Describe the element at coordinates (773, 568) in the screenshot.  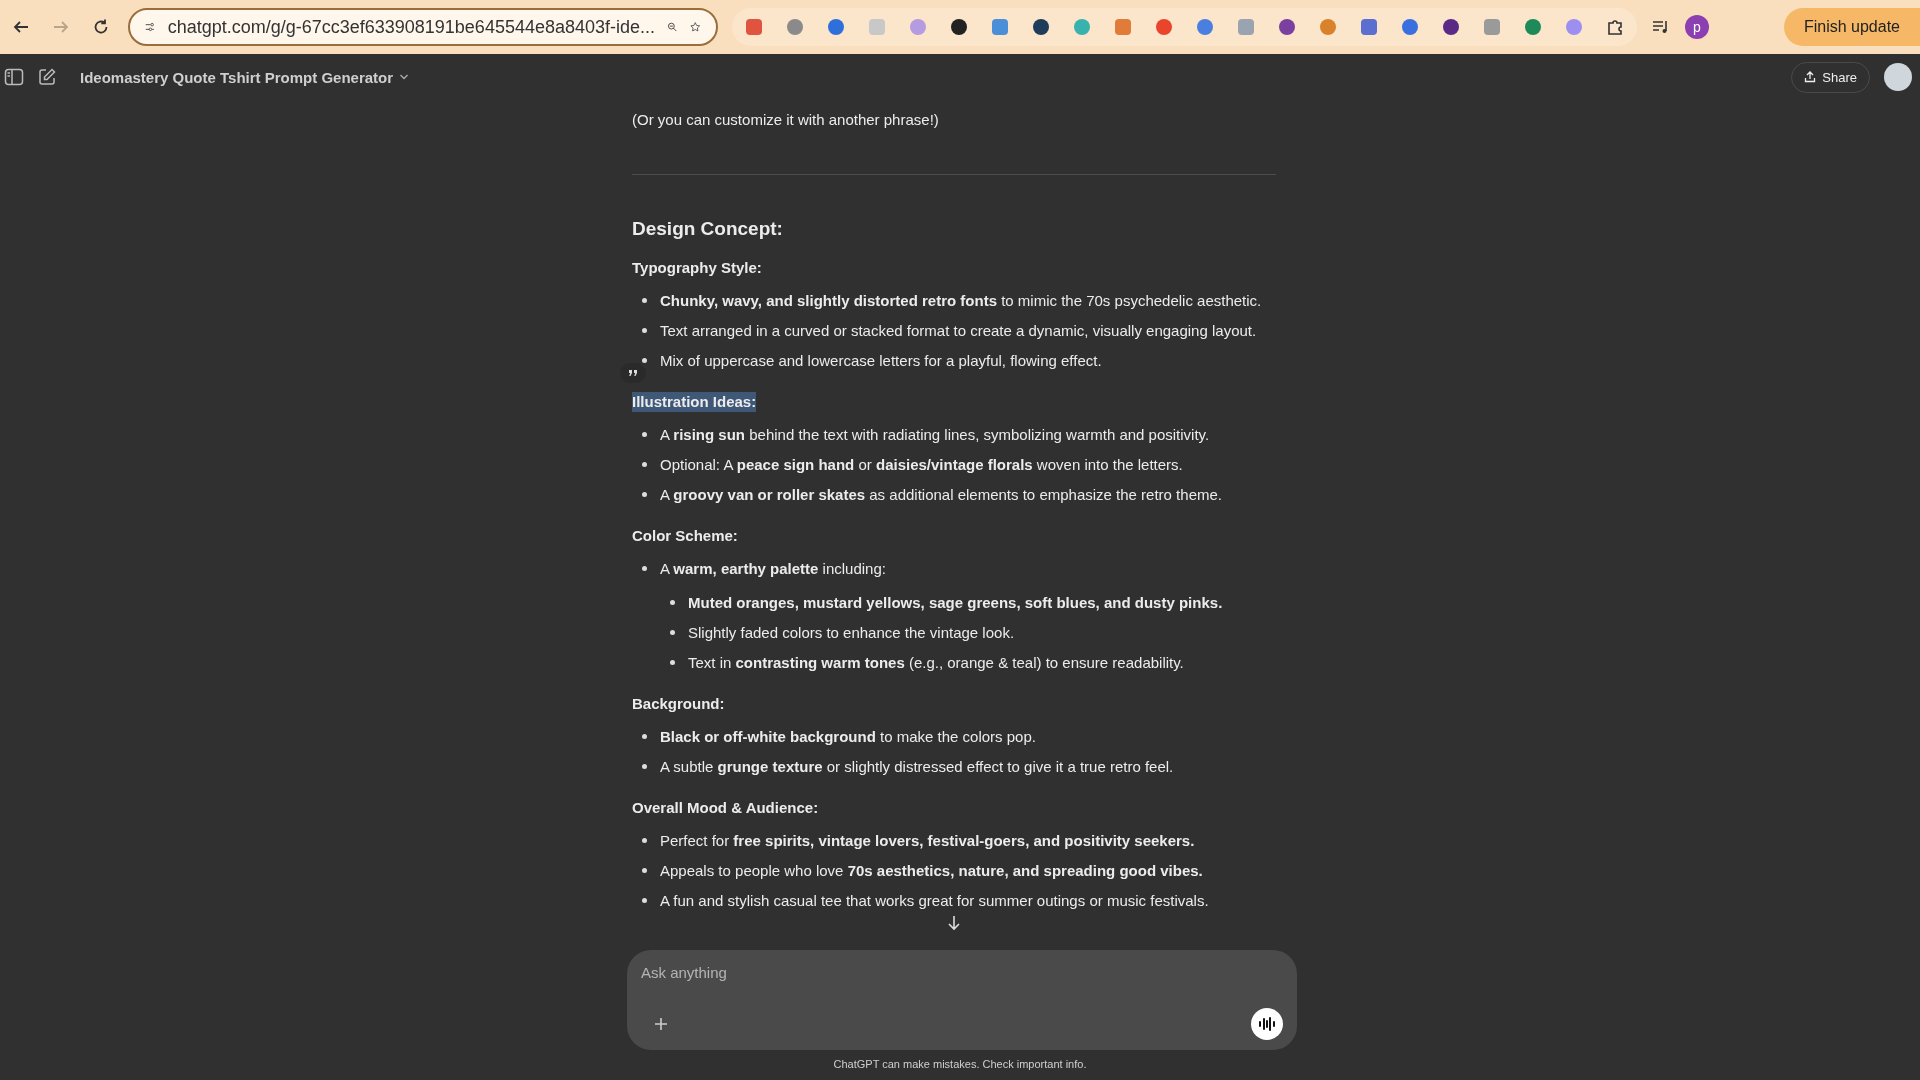
I see `bullet-text: A warm, earthy palette including:` at that location.